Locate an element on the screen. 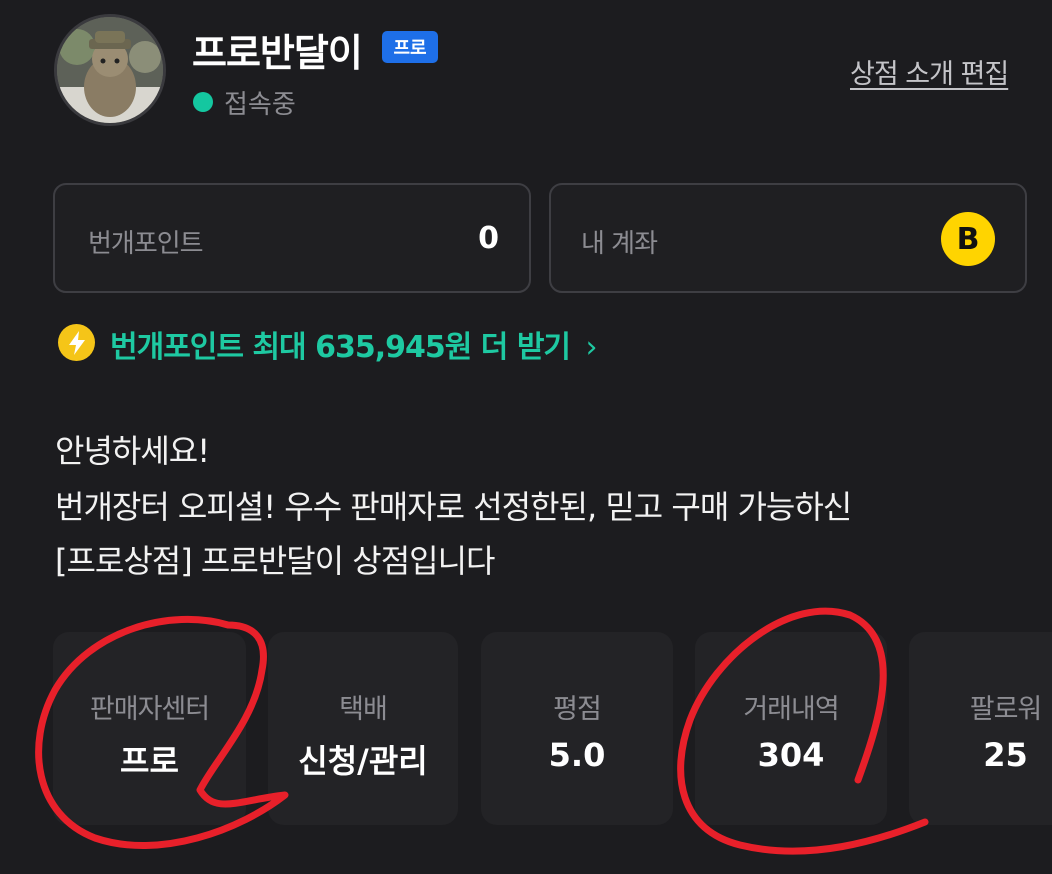  stat-seller-center: 판매자센터 프로 is located at coordinates (149, 728).